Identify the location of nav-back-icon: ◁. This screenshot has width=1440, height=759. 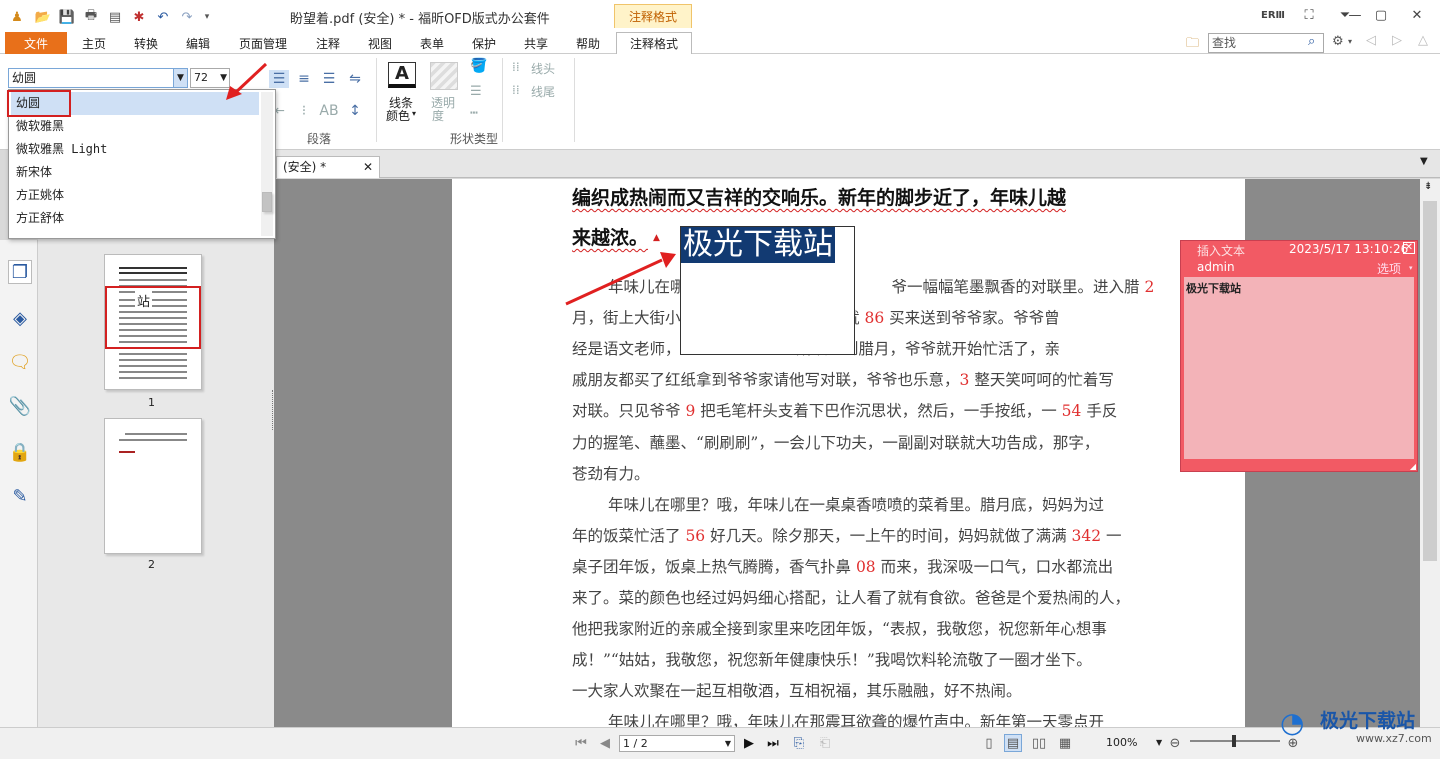
(1371, 40).